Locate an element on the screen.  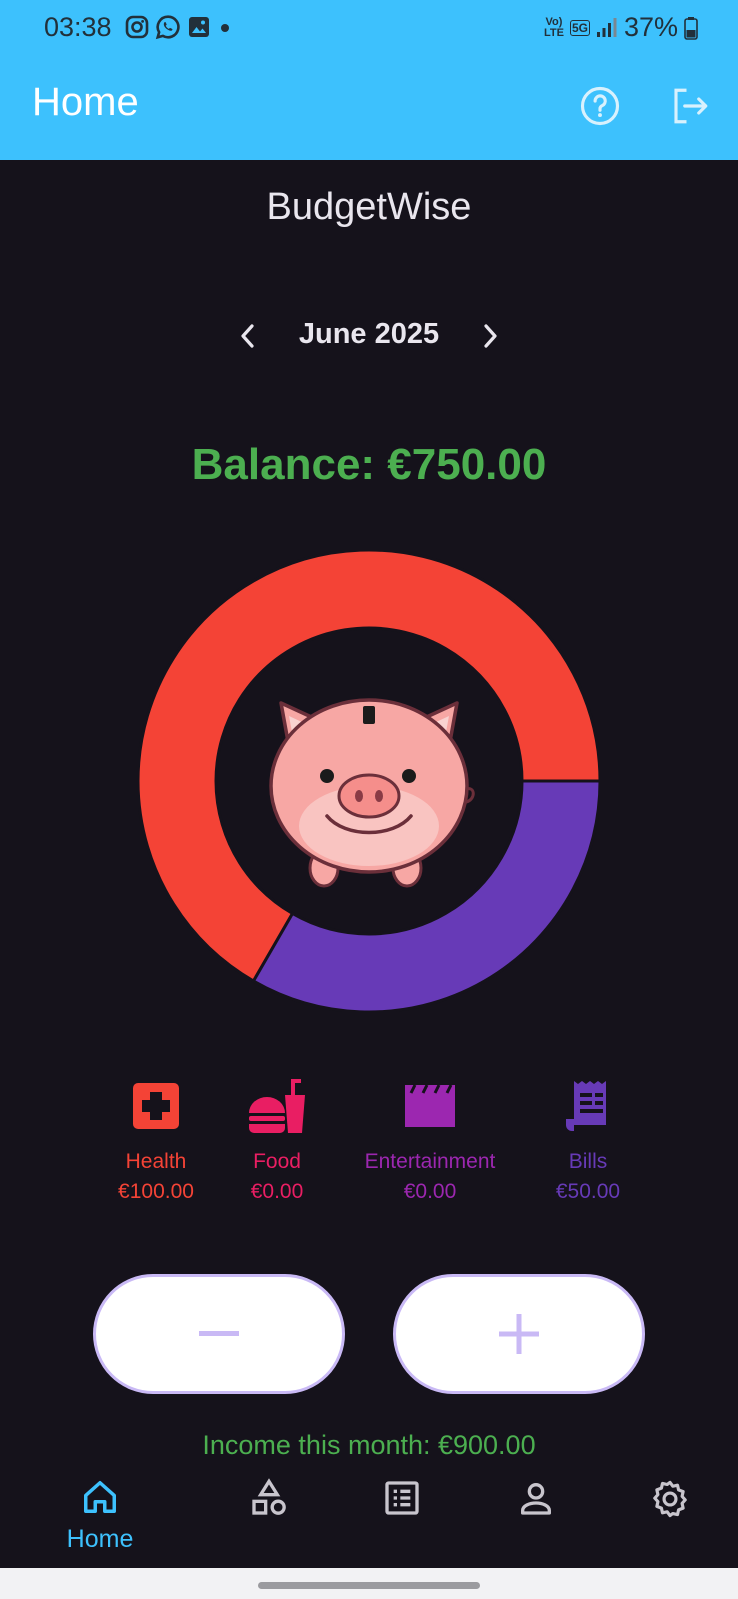
home-gesture-bar is located at coordinates (369, 1585).